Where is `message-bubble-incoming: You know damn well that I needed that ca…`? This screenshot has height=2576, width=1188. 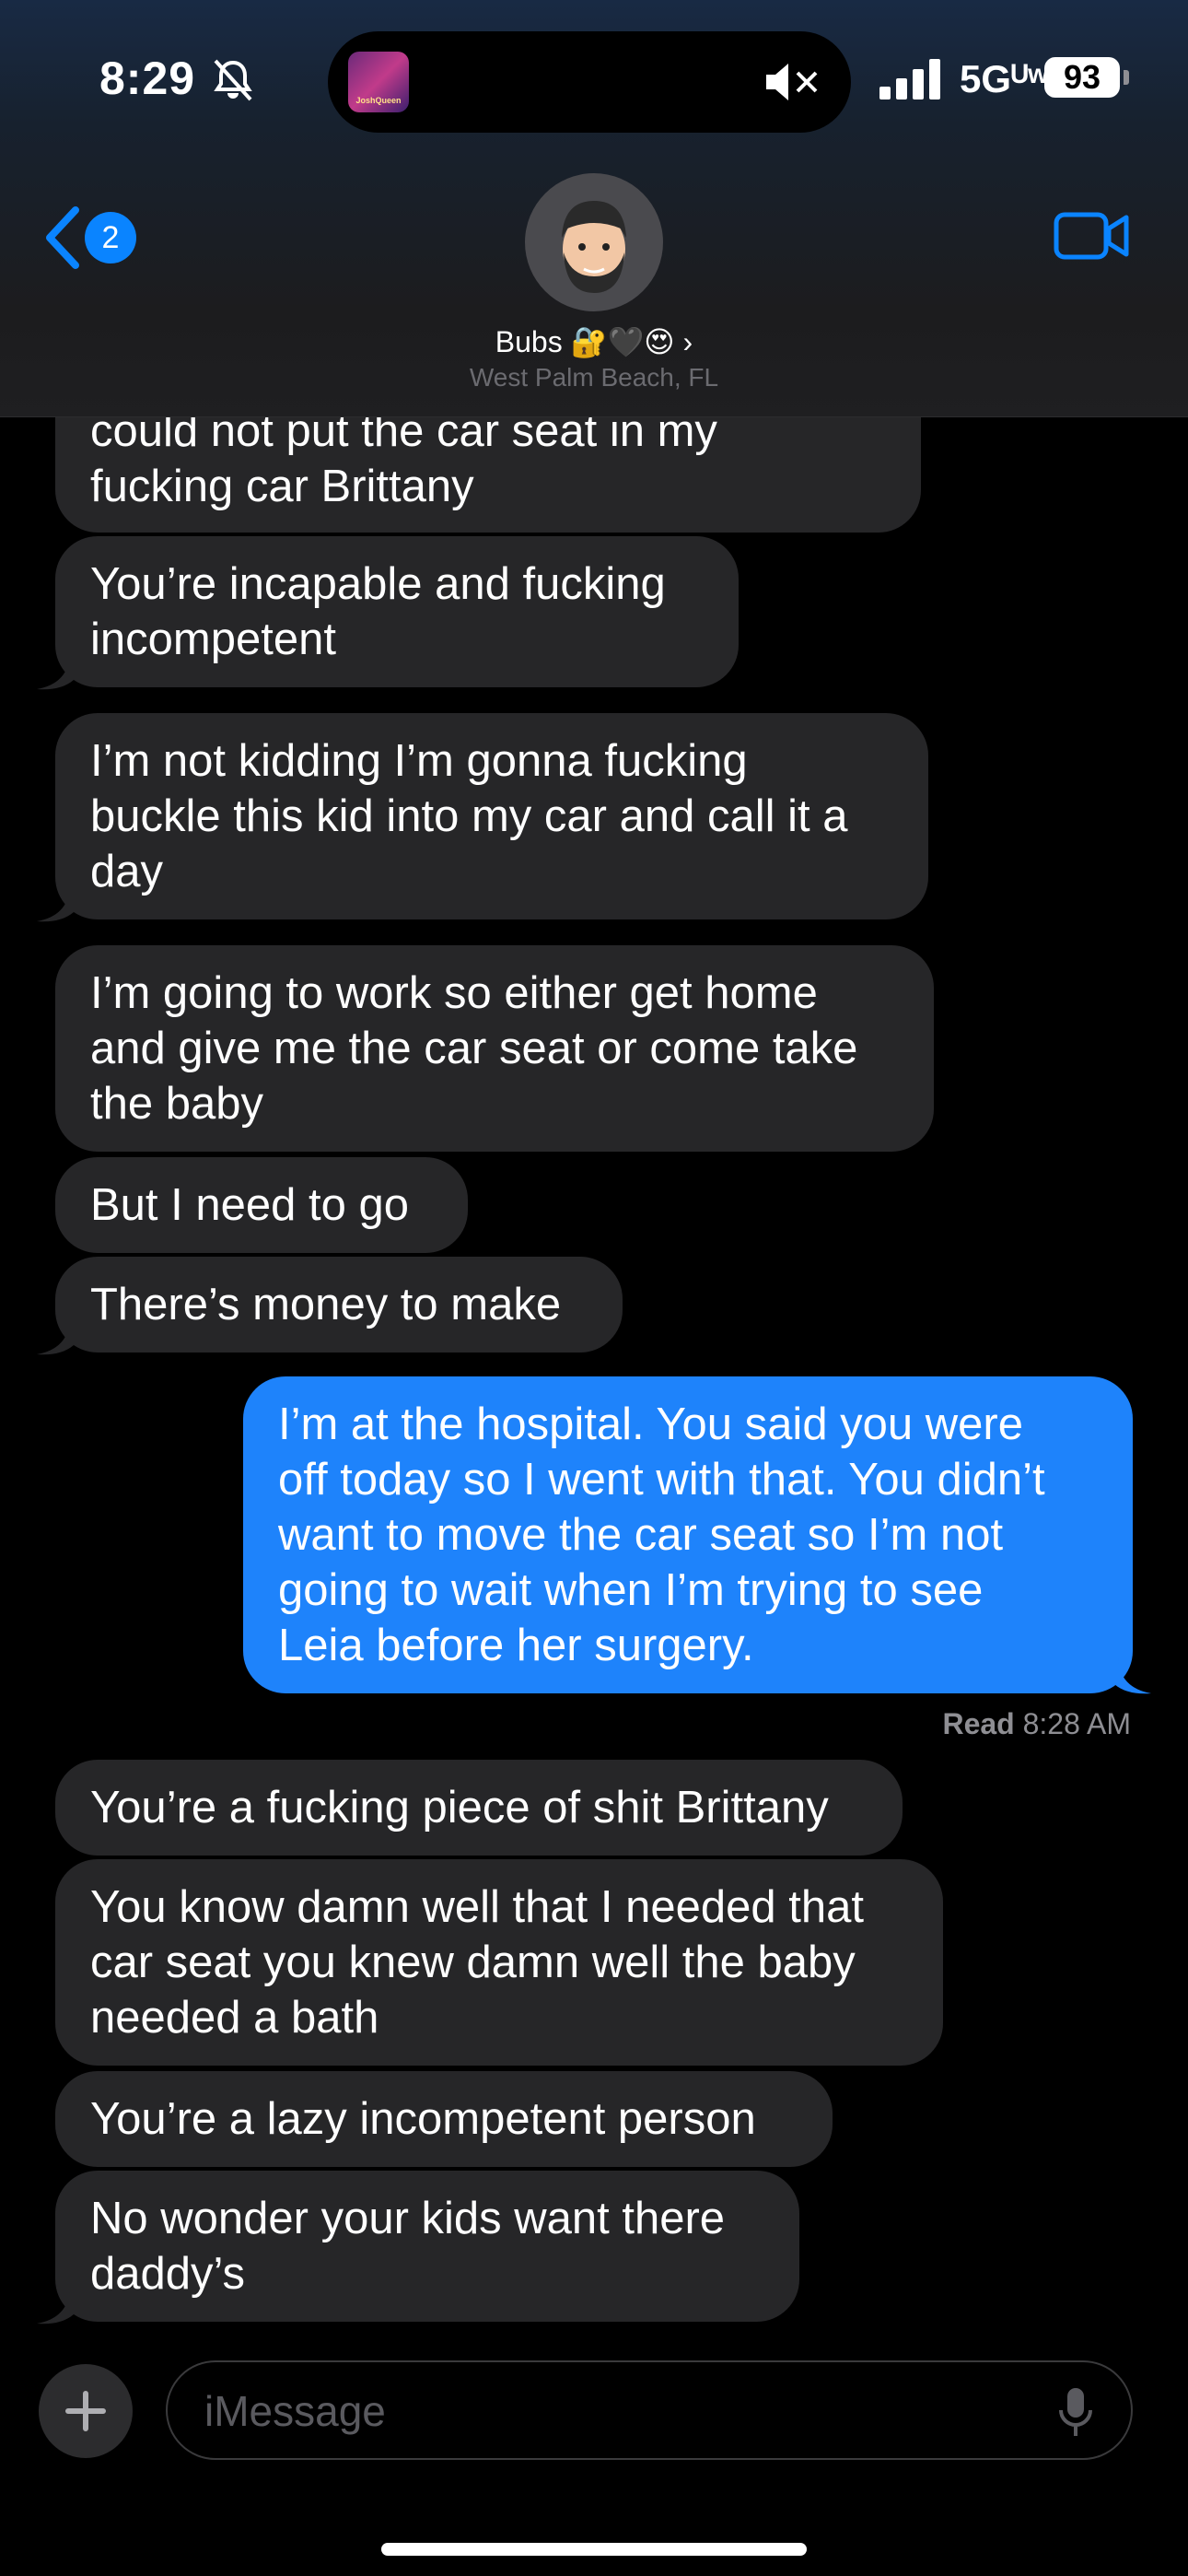
message-bubble-incoming: You know damn well that I needed that ca… is located at coordinates (499, 1963).